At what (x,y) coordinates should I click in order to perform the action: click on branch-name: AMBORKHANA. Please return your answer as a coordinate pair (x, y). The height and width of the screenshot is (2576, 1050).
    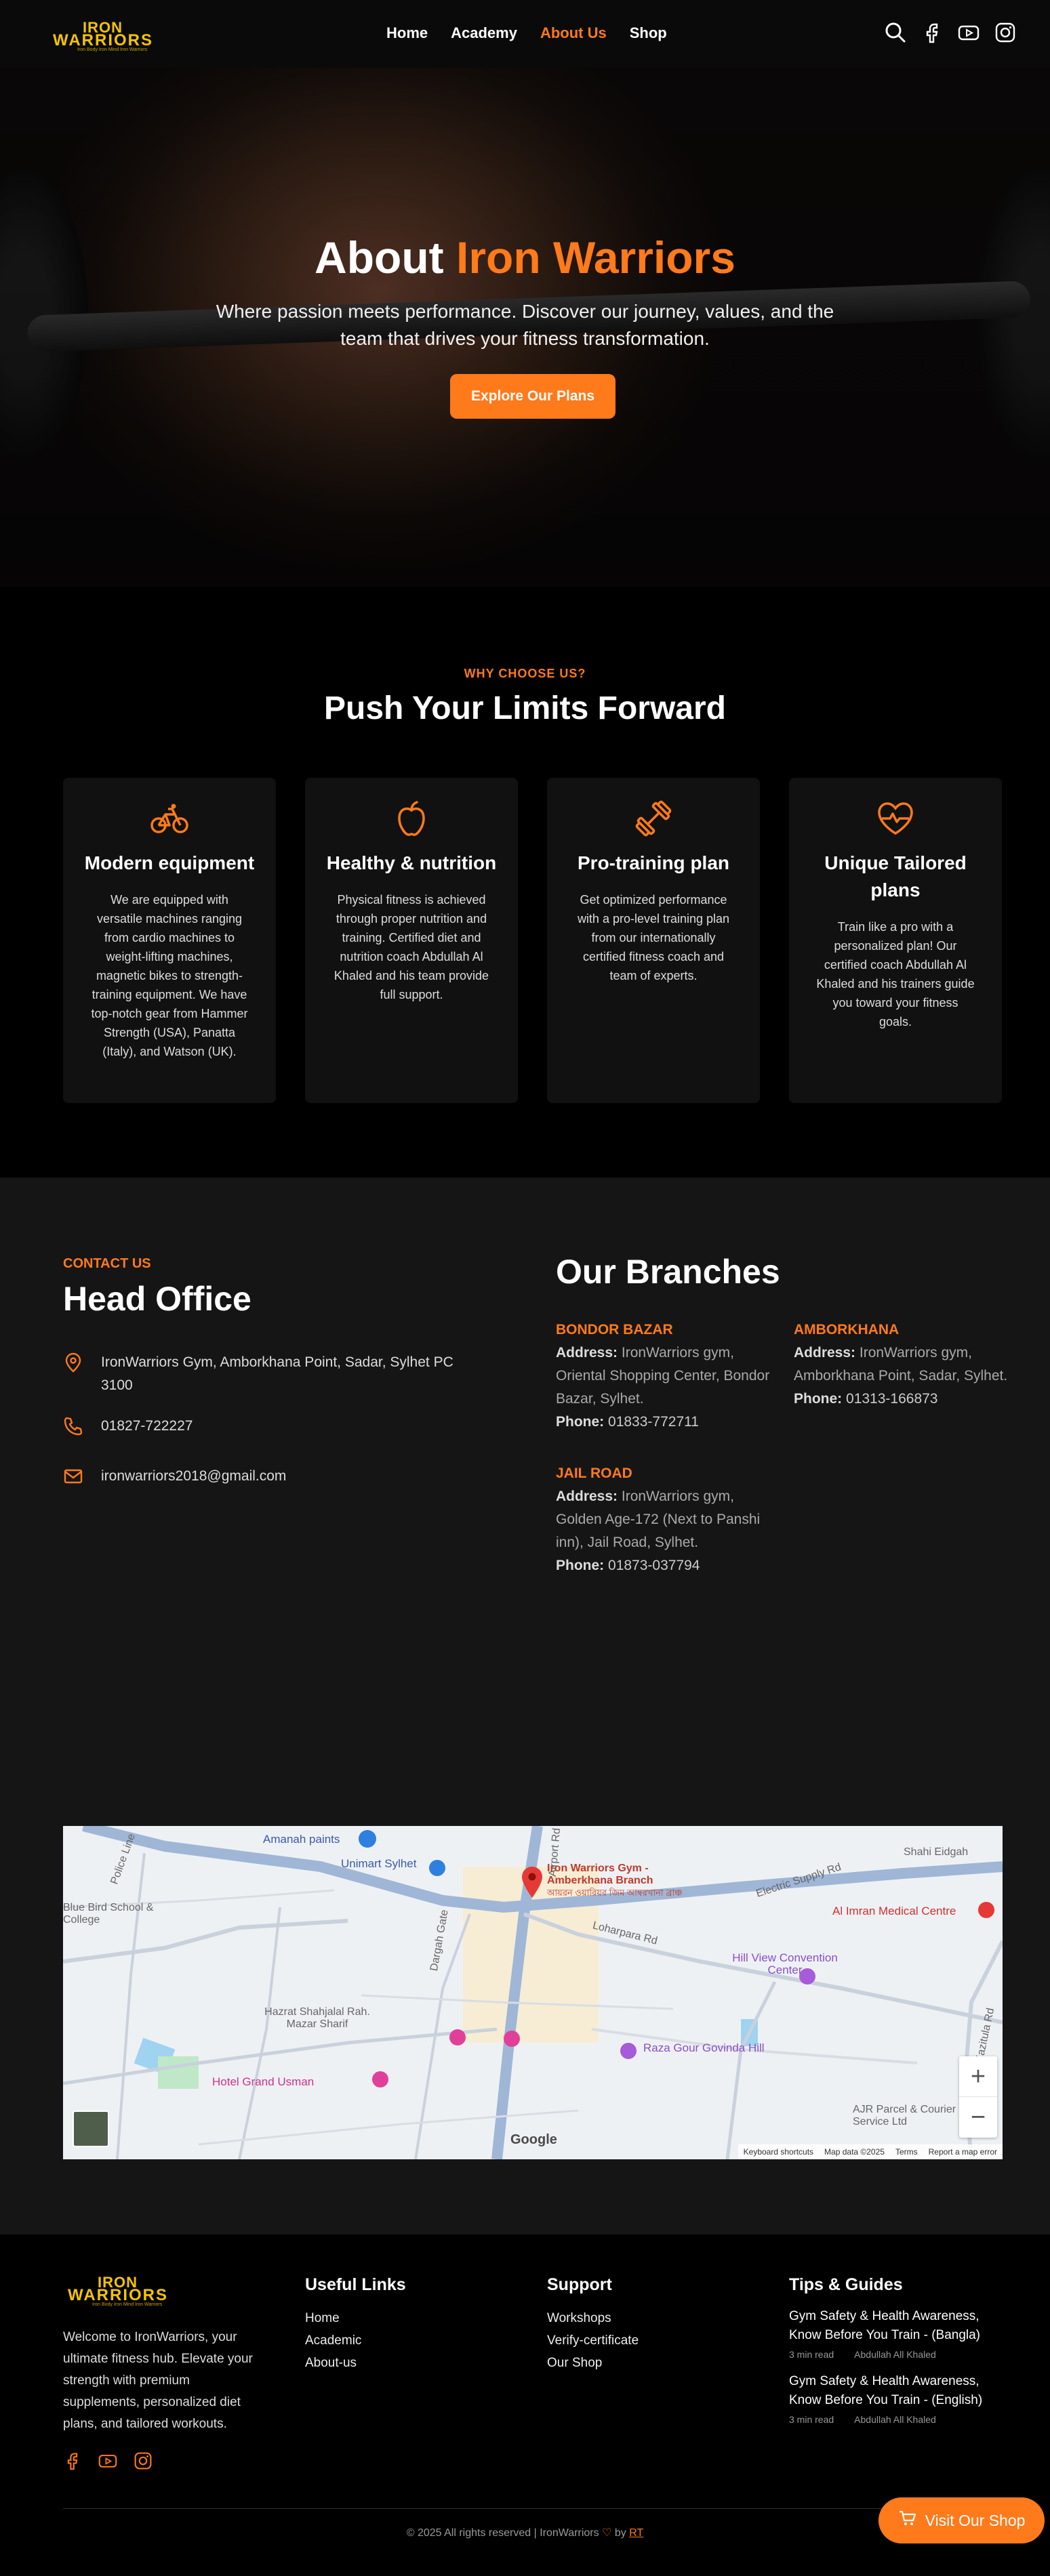
    Looking at the image, I should click on (847, 1329).